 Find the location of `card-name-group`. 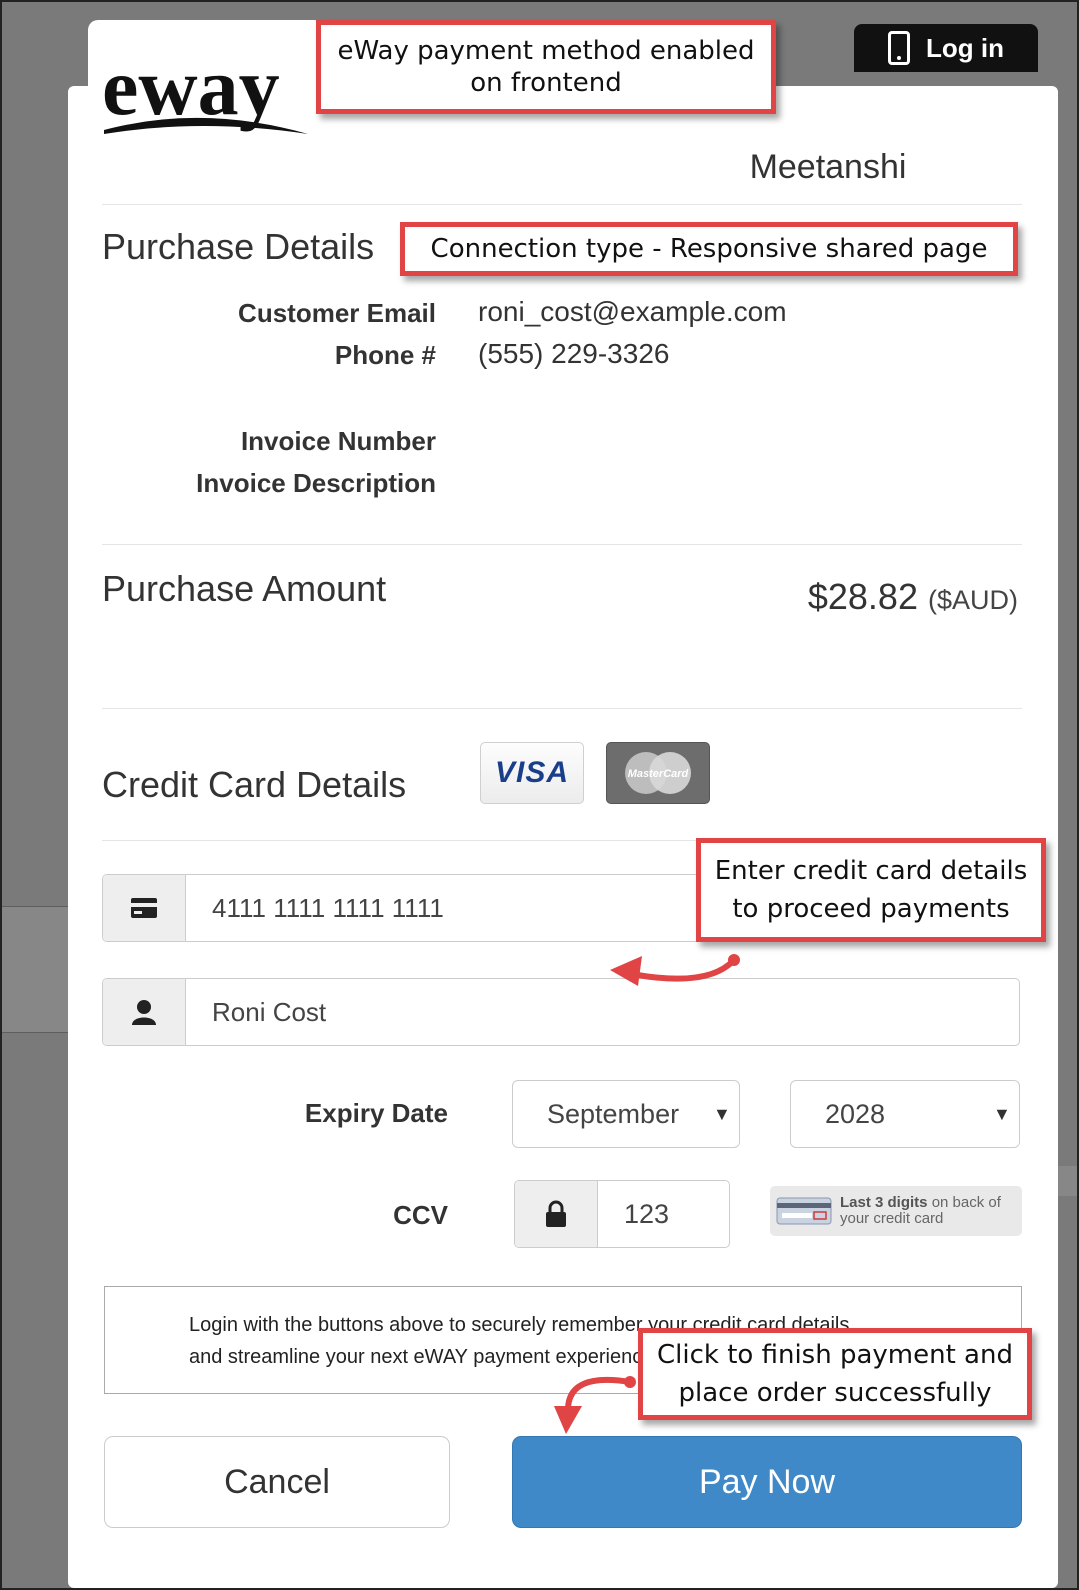

card-name-group is located at coordinates (561, 1012).